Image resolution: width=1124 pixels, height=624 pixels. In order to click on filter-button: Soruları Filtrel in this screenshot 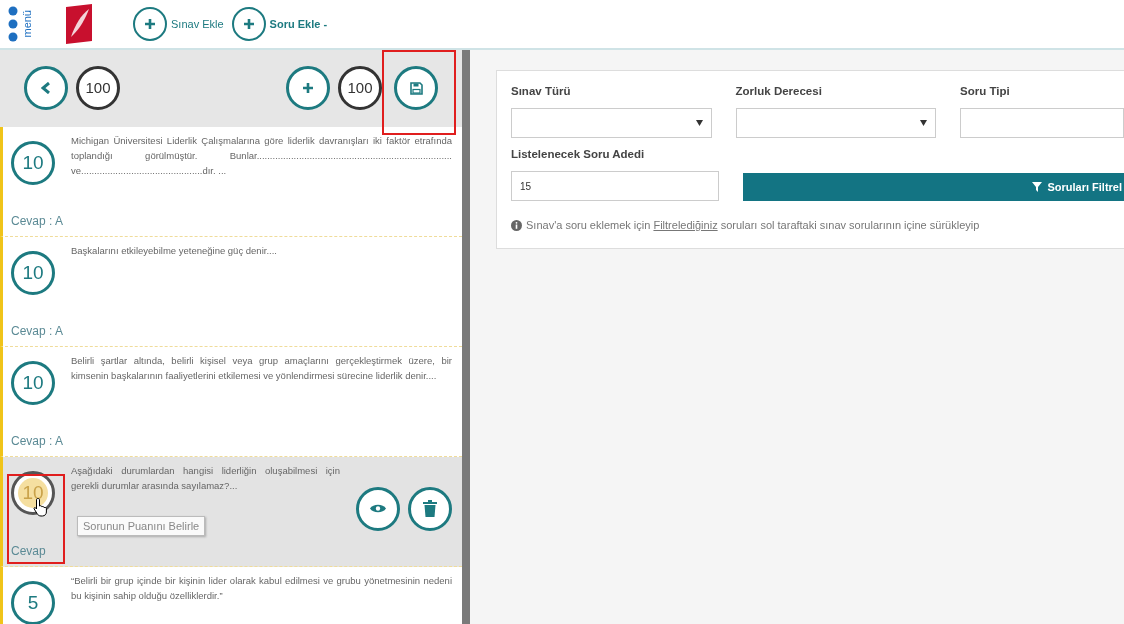, I will do `click(933, 187)`.